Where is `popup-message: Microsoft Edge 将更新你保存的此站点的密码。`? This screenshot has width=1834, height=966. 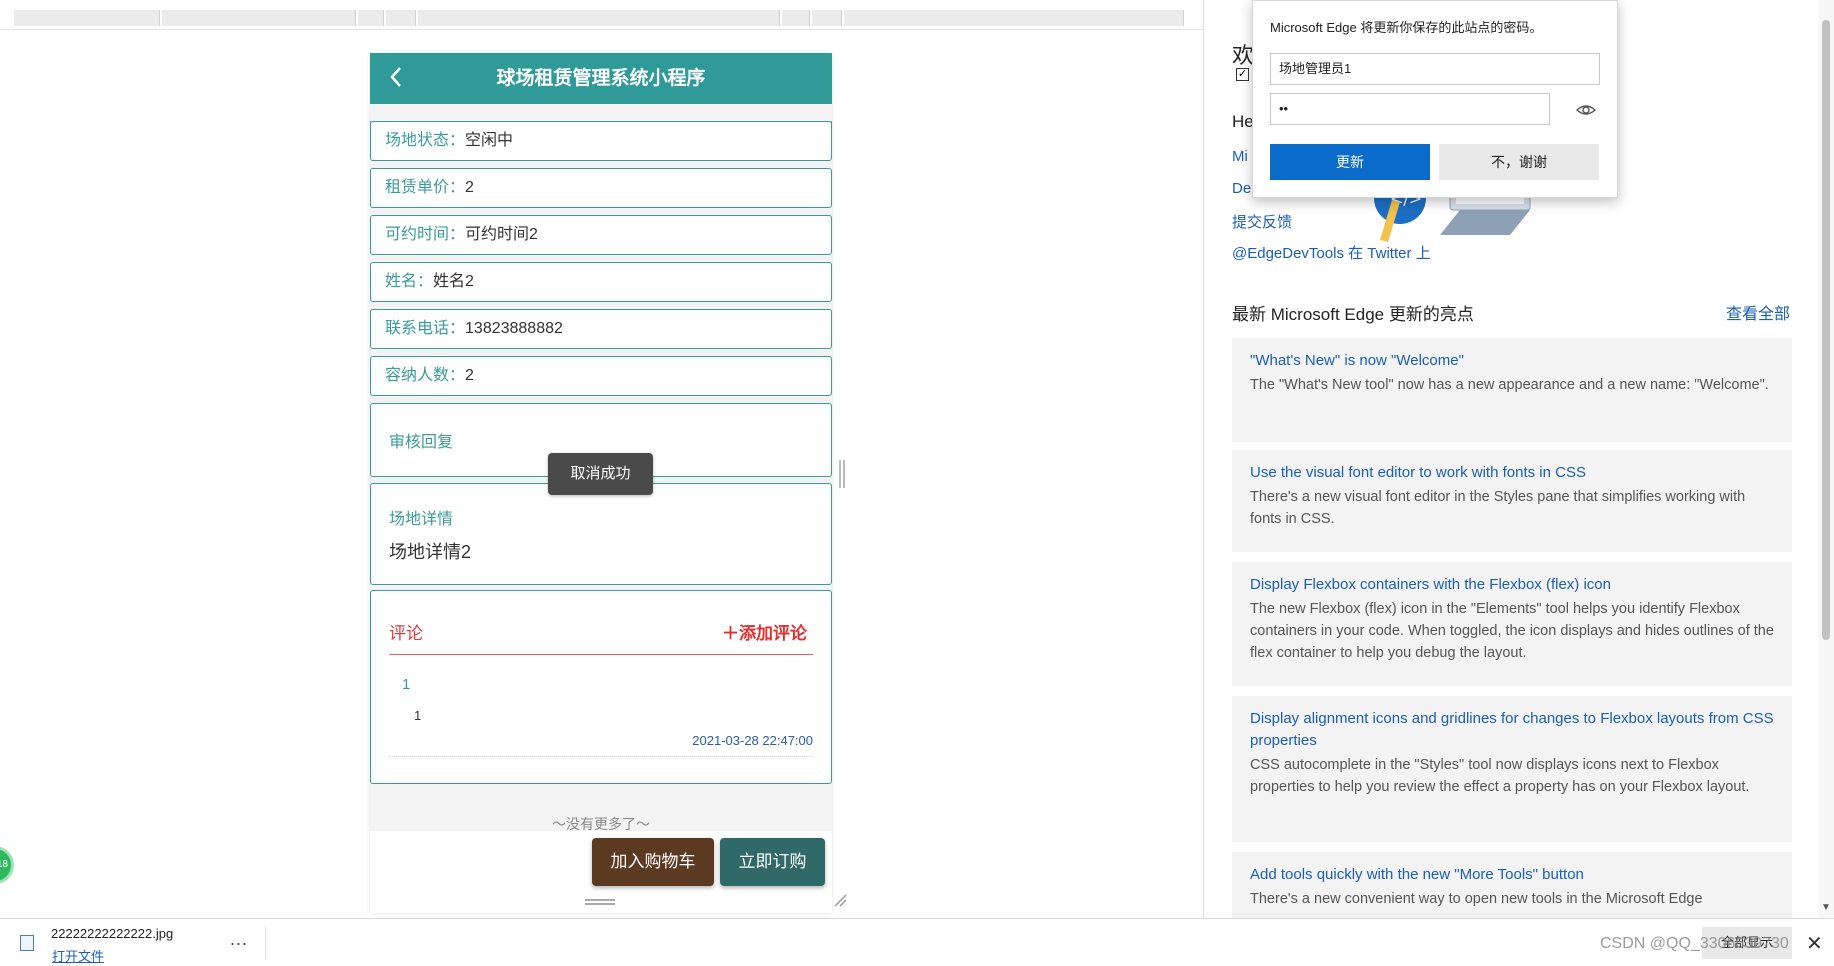
popup-message: Microsoft Edge 将更新你保存的此站点的密码。 is located at coordinates (1406, 27).